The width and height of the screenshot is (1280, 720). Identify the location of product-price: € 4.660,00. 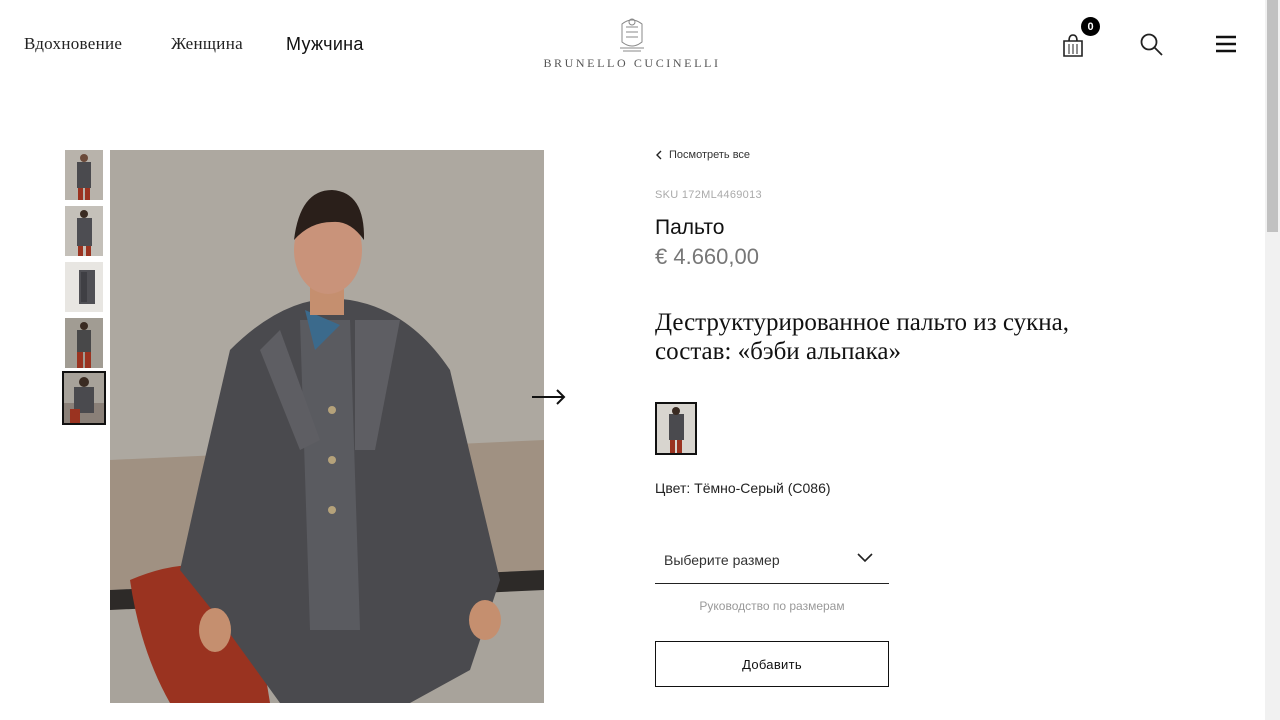
(707, 256).